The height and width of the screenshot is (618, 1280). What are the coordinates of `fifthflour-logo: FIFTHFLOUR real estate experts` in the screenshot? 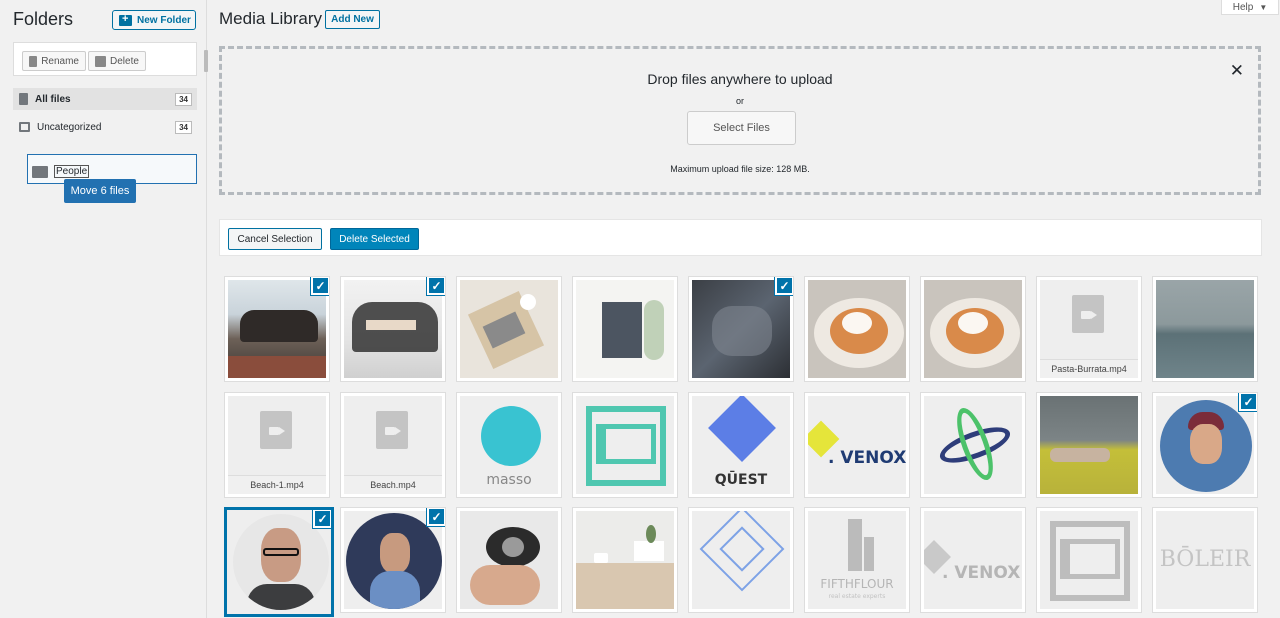 It's located at (857, 560).